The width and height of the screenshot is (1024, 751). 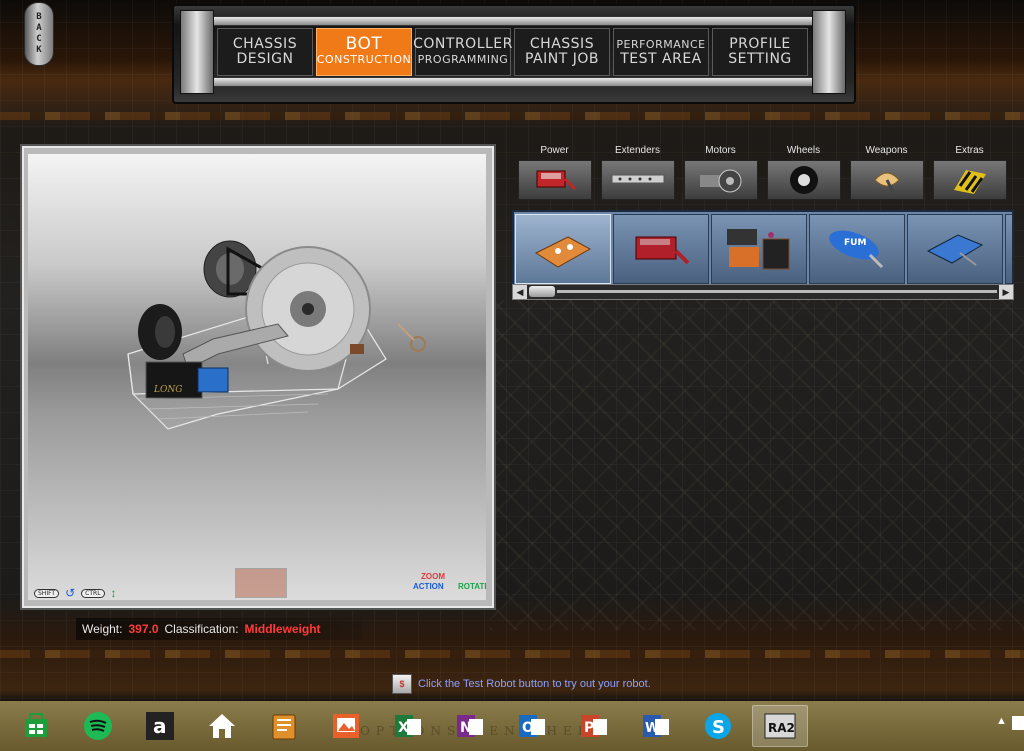 I want to click on scroll-right-button: ▶, so click(x=1006, y=292).